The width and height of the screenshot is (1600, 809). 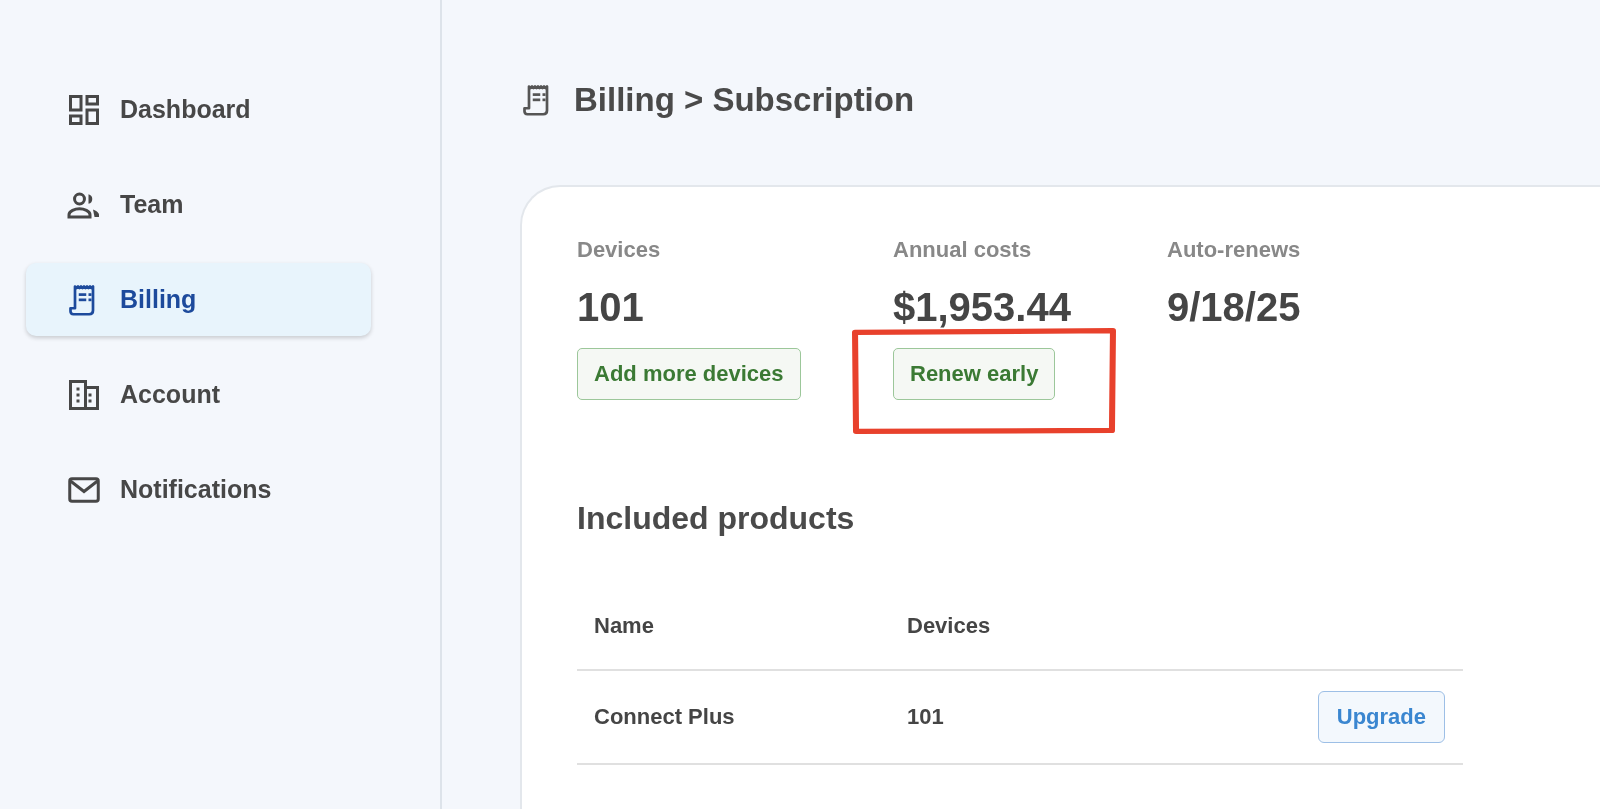 I want to click on nav-item: Notifications, so click(x=198, y=489).